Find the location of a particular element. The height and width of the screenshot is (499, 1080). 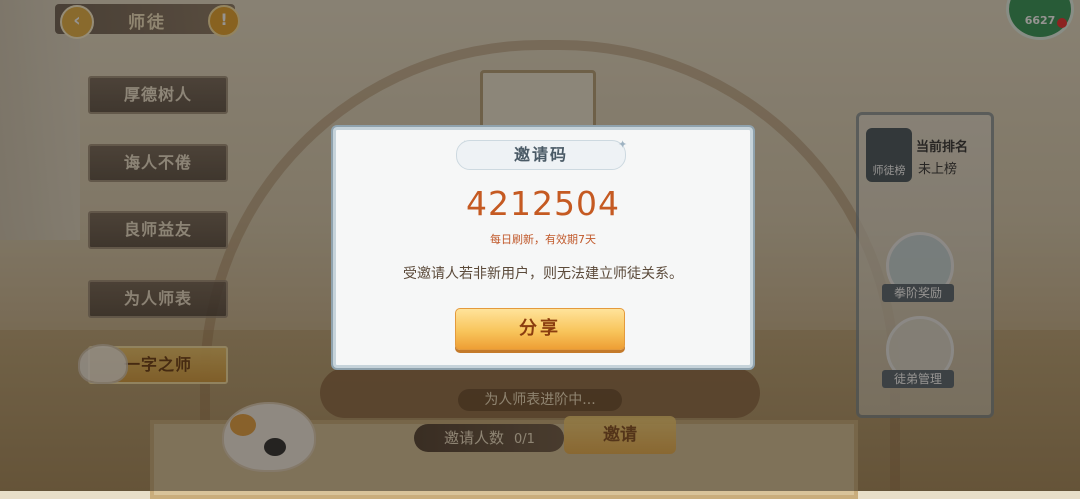

refresh-note: 每日刷新，有效期7天 is located at coordinates (543, 239).